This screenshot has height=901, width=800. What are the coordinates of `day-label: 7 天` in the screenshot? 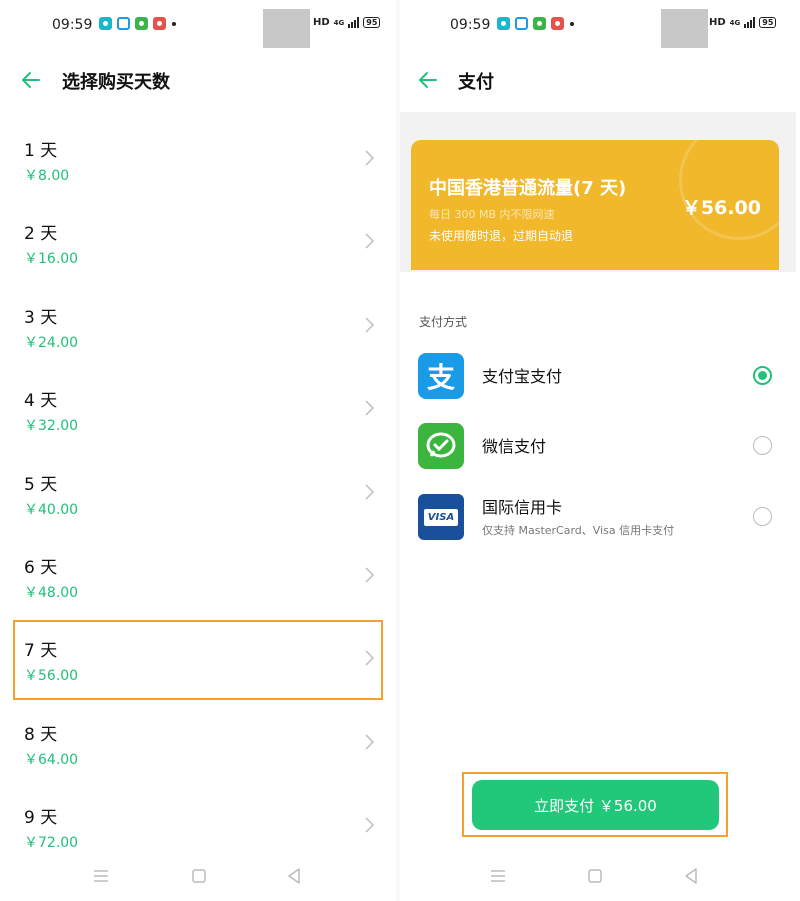 It's located at (41, 651).